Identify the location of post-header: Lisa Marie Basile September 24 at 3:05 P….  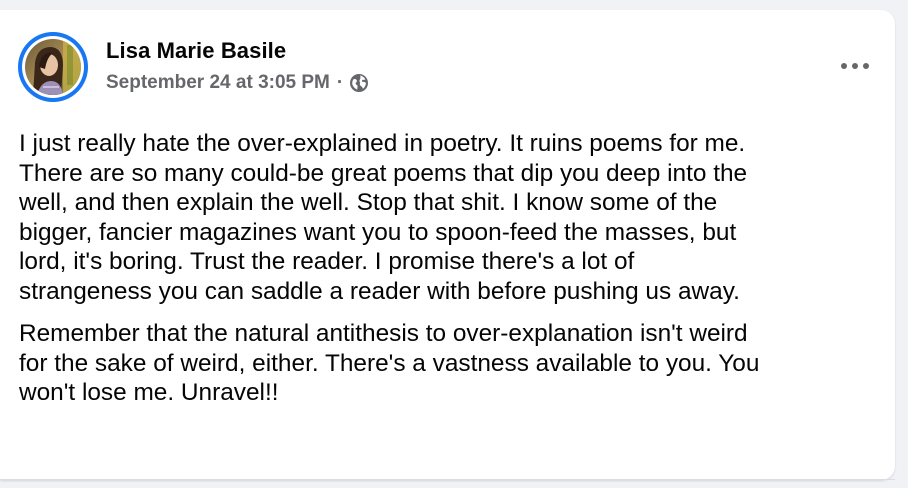
(446, 67).